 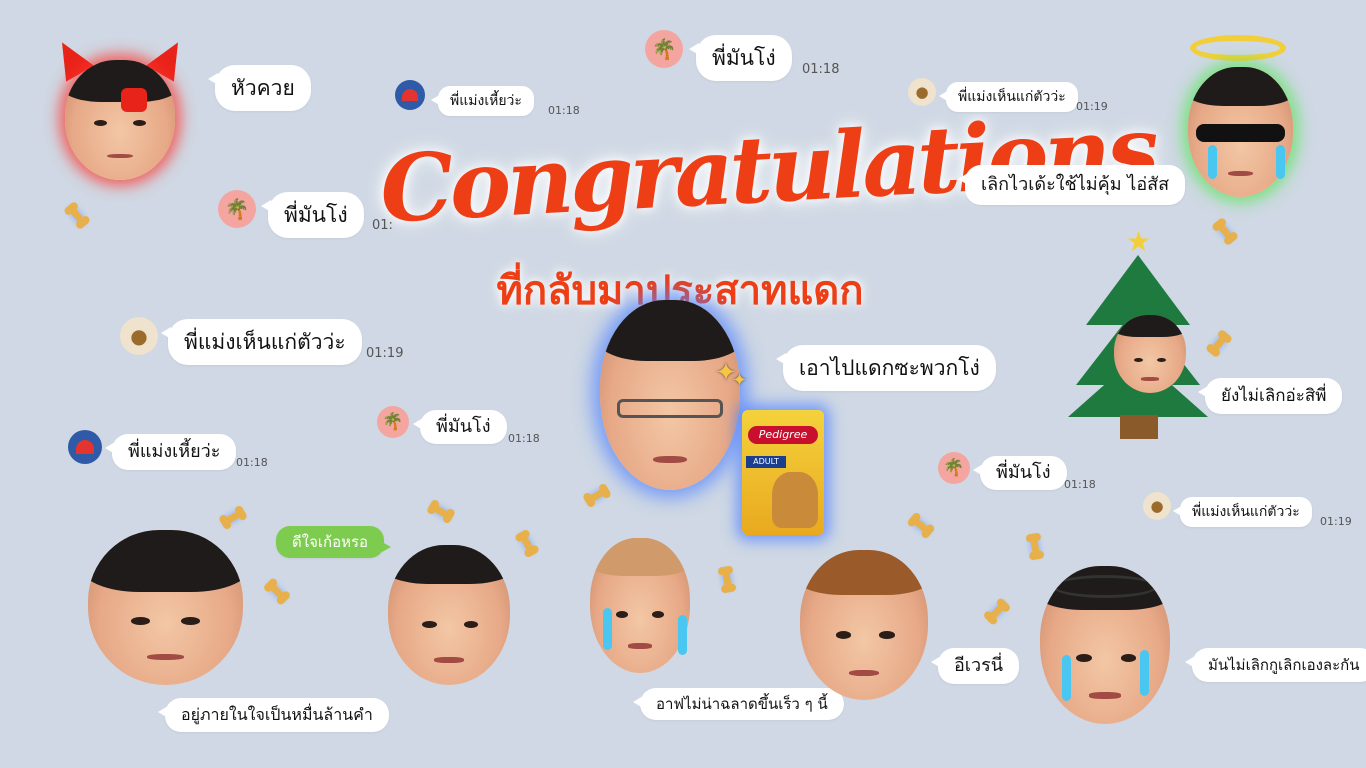 I want to click on sparkle-icon: ✦, so click(x=740, y=380).